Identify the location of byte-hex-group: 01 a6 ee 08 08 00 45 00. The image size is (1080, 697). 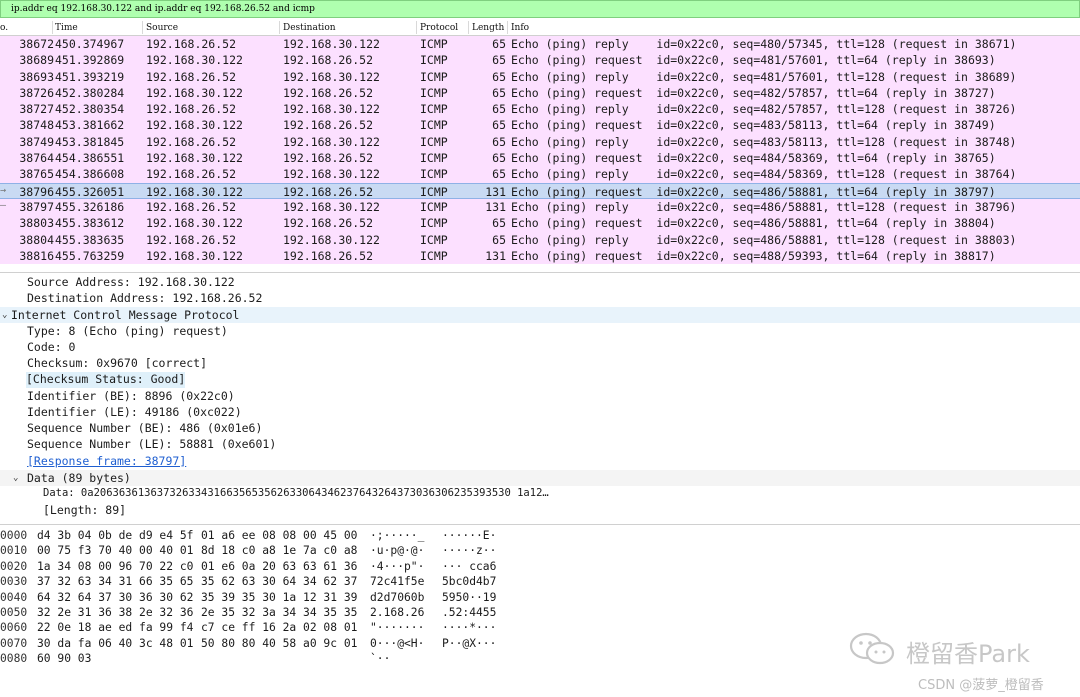
(279, 536).